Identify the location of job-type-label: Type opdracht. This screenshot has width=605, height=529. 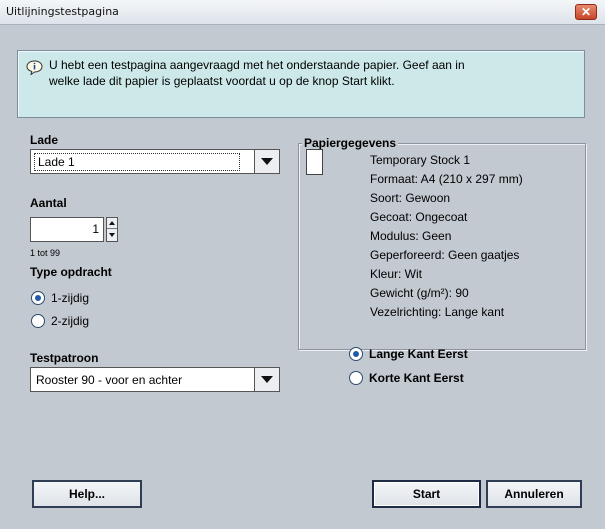
(71, 272).